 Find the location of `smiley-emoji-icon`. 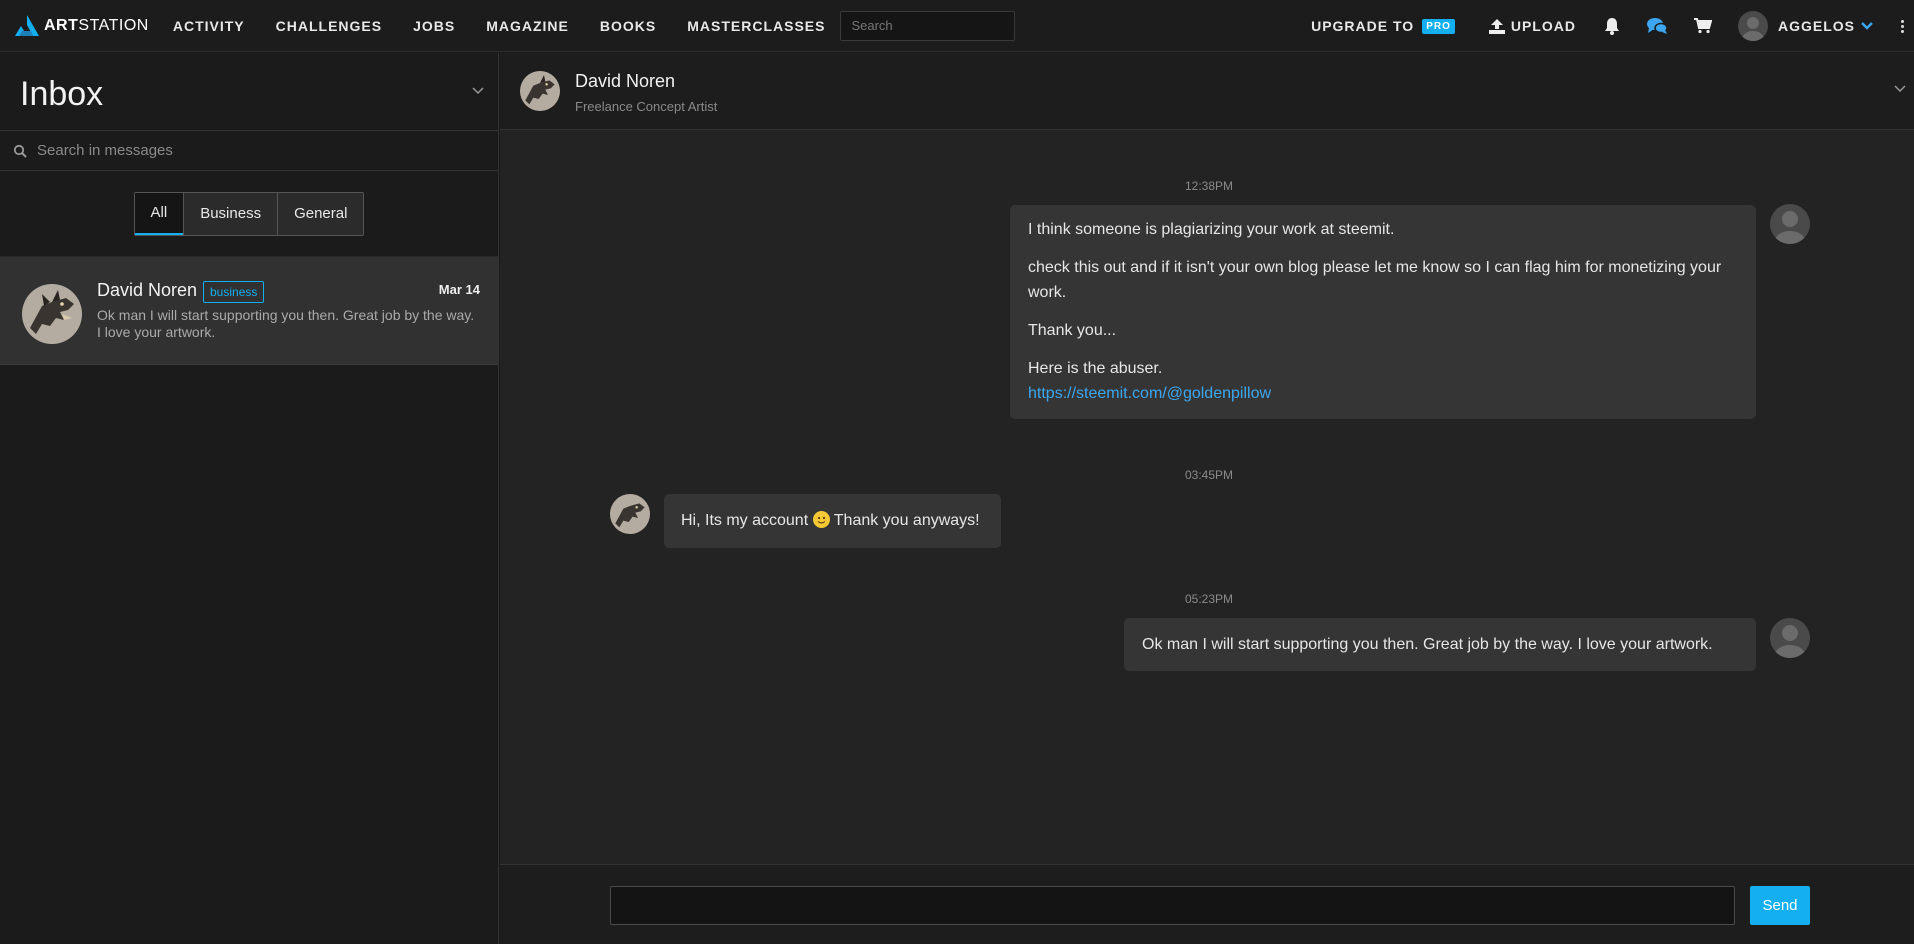

smiley-emoji-icon is located at coordinates (821, 519).